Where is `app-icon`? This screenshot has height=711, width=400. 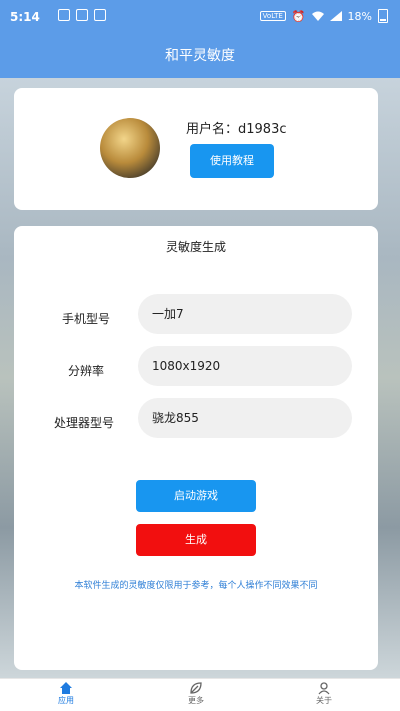 app-icon is located at coordinates (100, 15).